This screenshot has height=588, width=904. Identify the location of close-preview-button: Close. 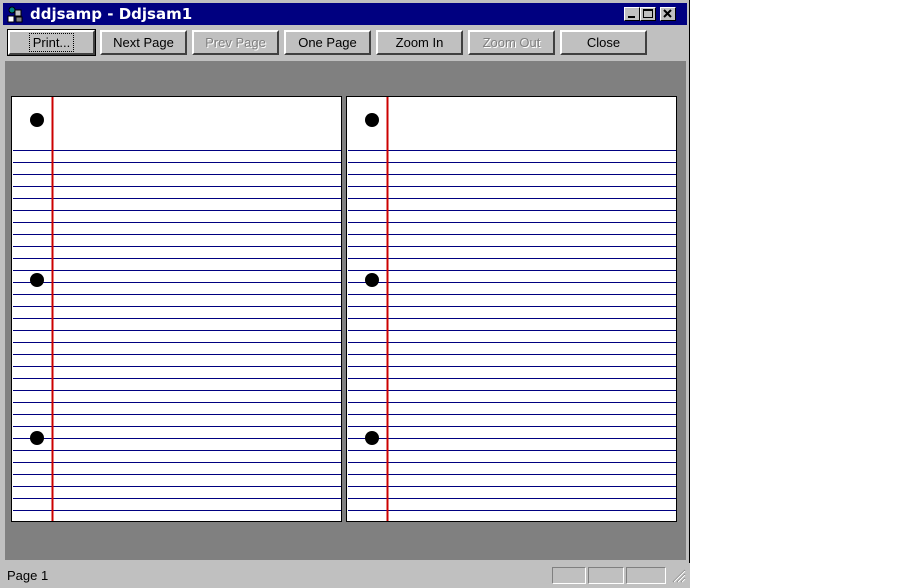
(603, 42).